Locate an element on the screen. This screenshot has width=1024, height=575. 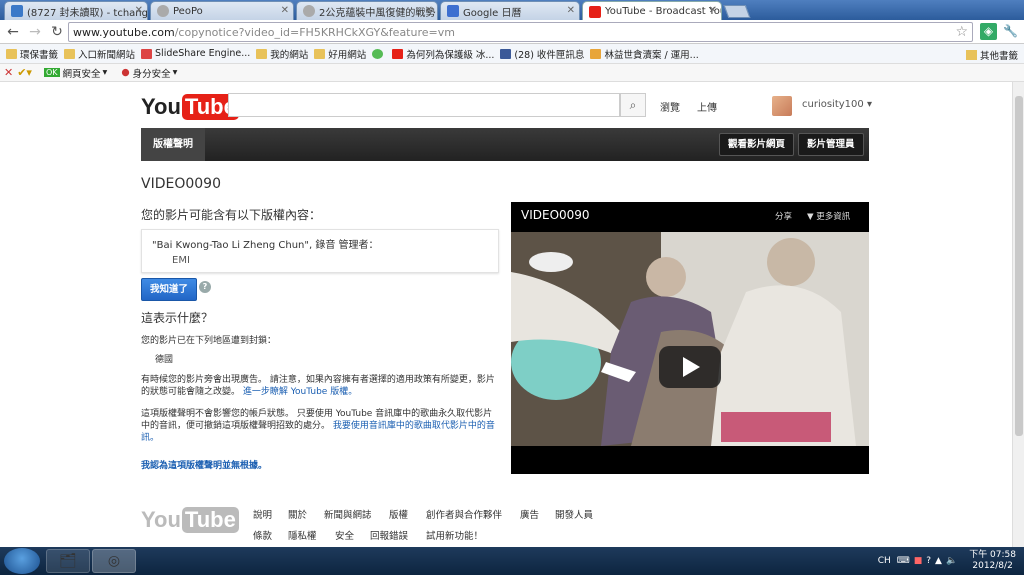
upload-link: 上傳 is located at coordinates (707, 106).